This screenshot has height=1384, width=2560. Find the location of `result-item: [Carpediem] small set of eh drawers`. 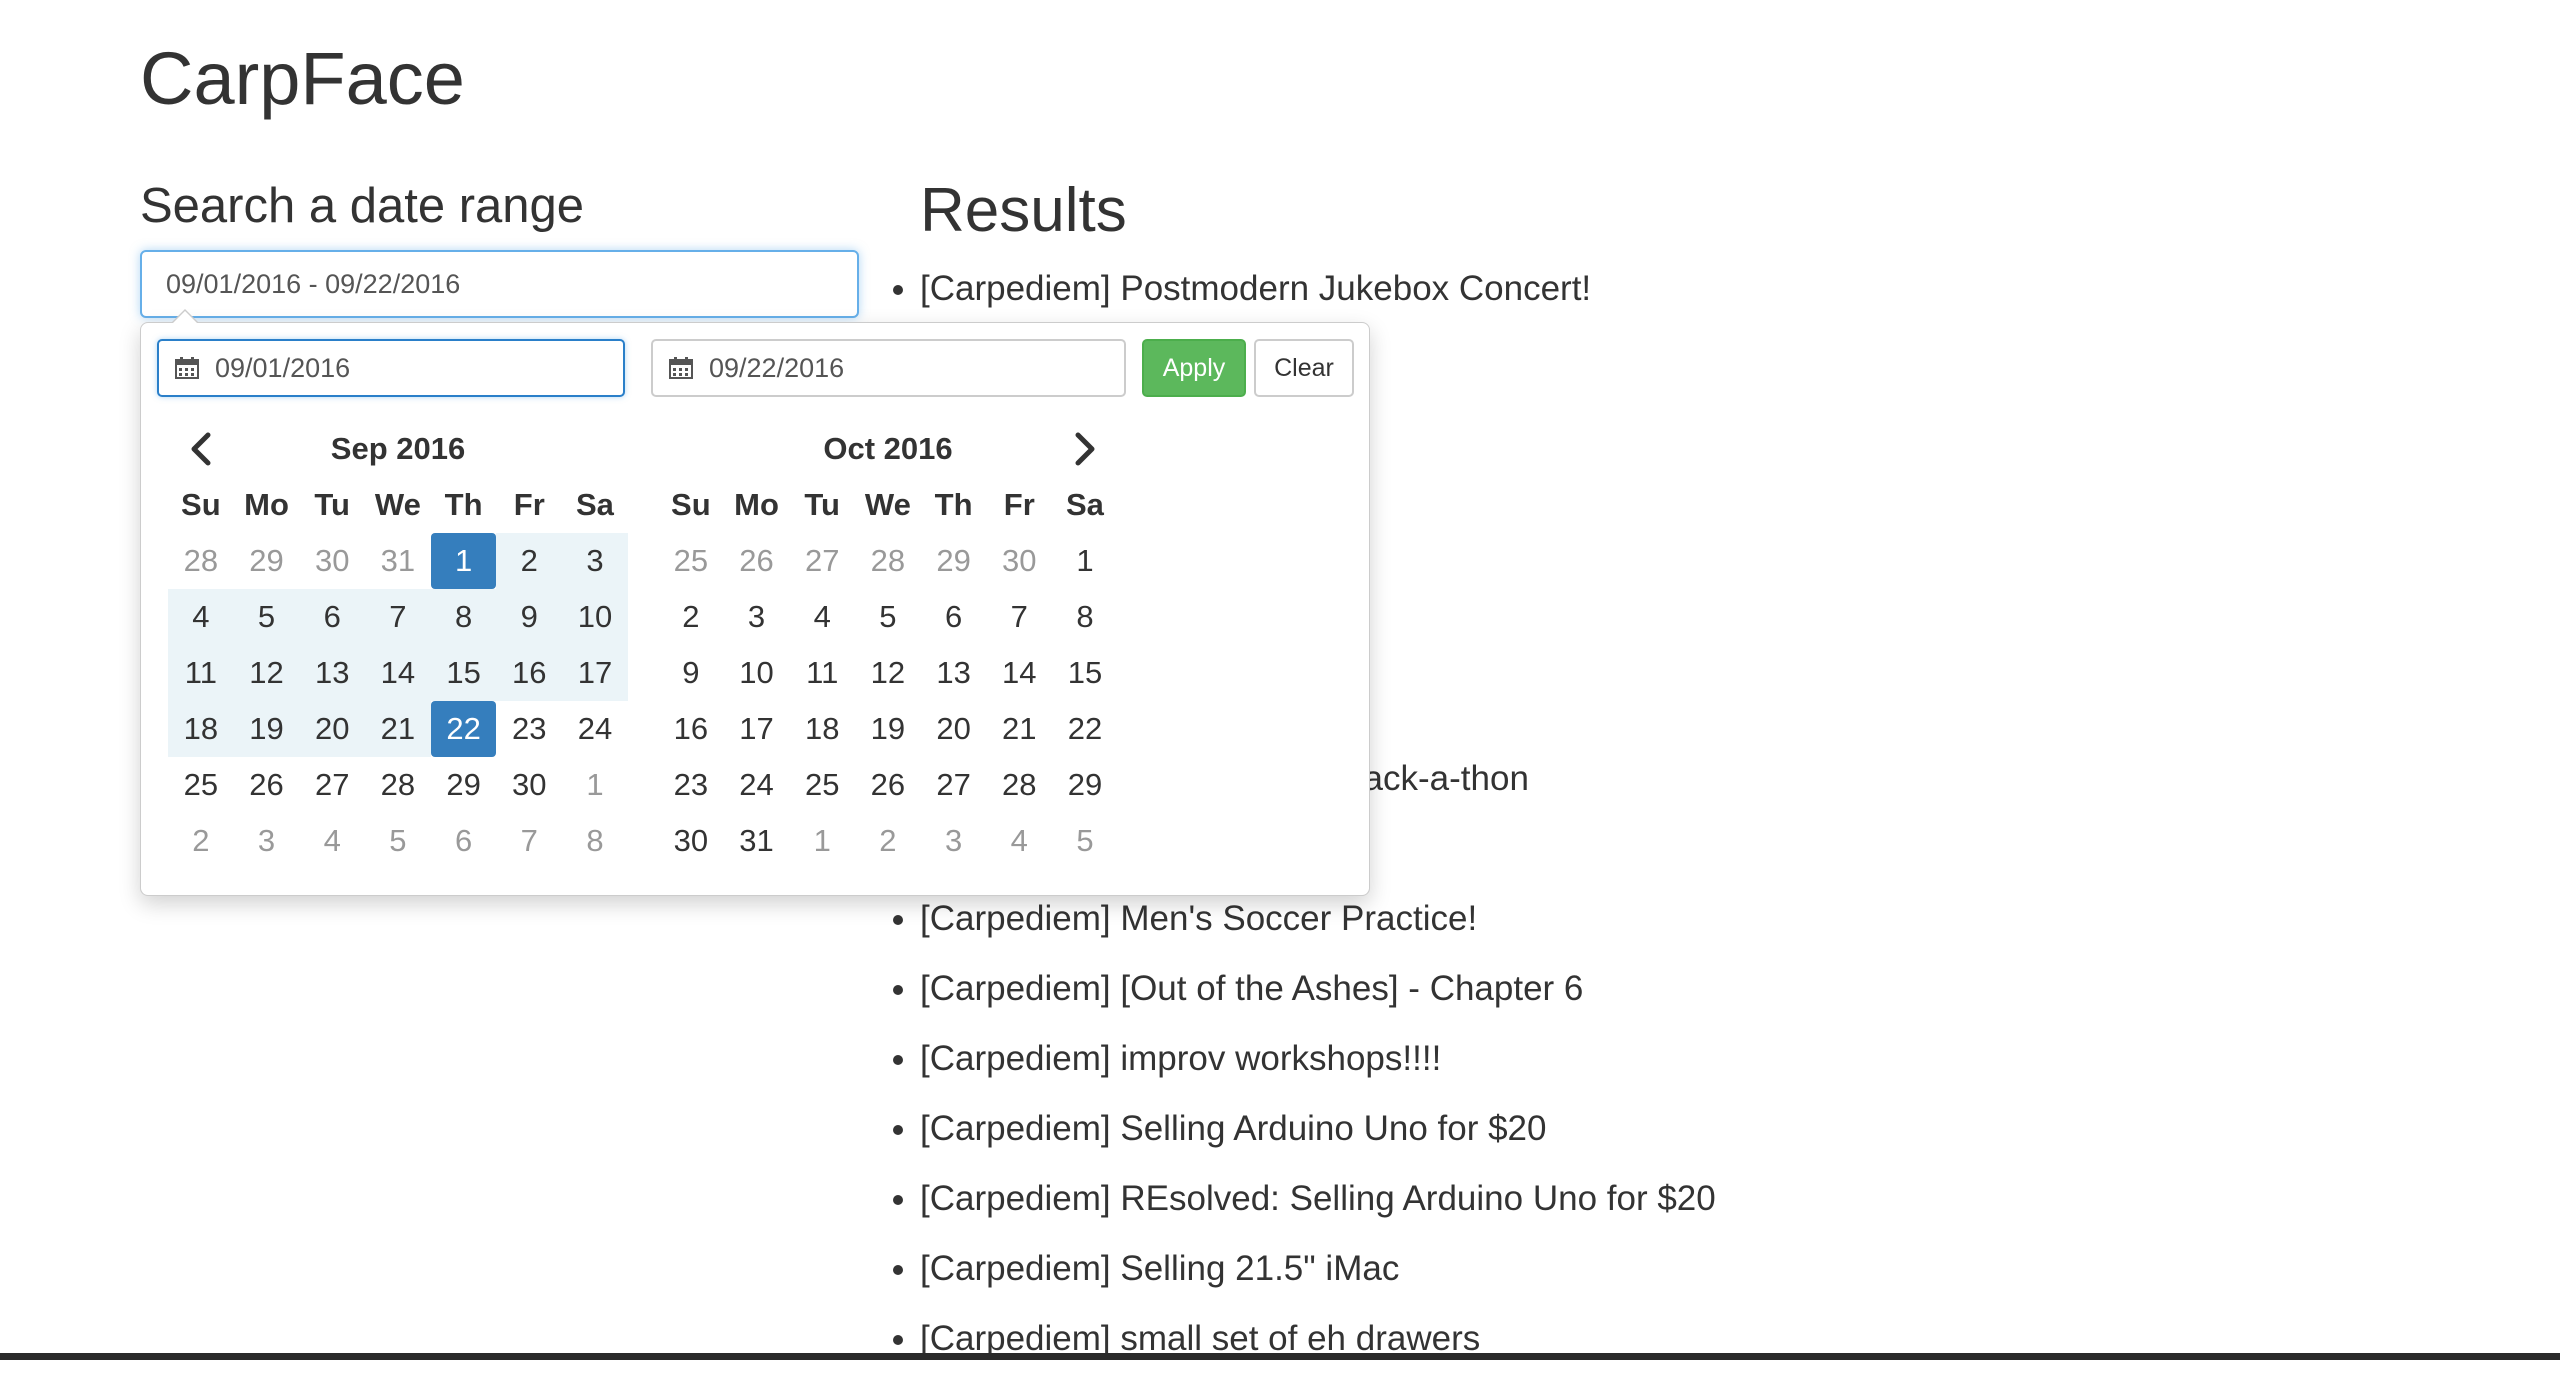

result-item: [Carpediem] small set of eh drawers is located at coordinates (1318, 1349).